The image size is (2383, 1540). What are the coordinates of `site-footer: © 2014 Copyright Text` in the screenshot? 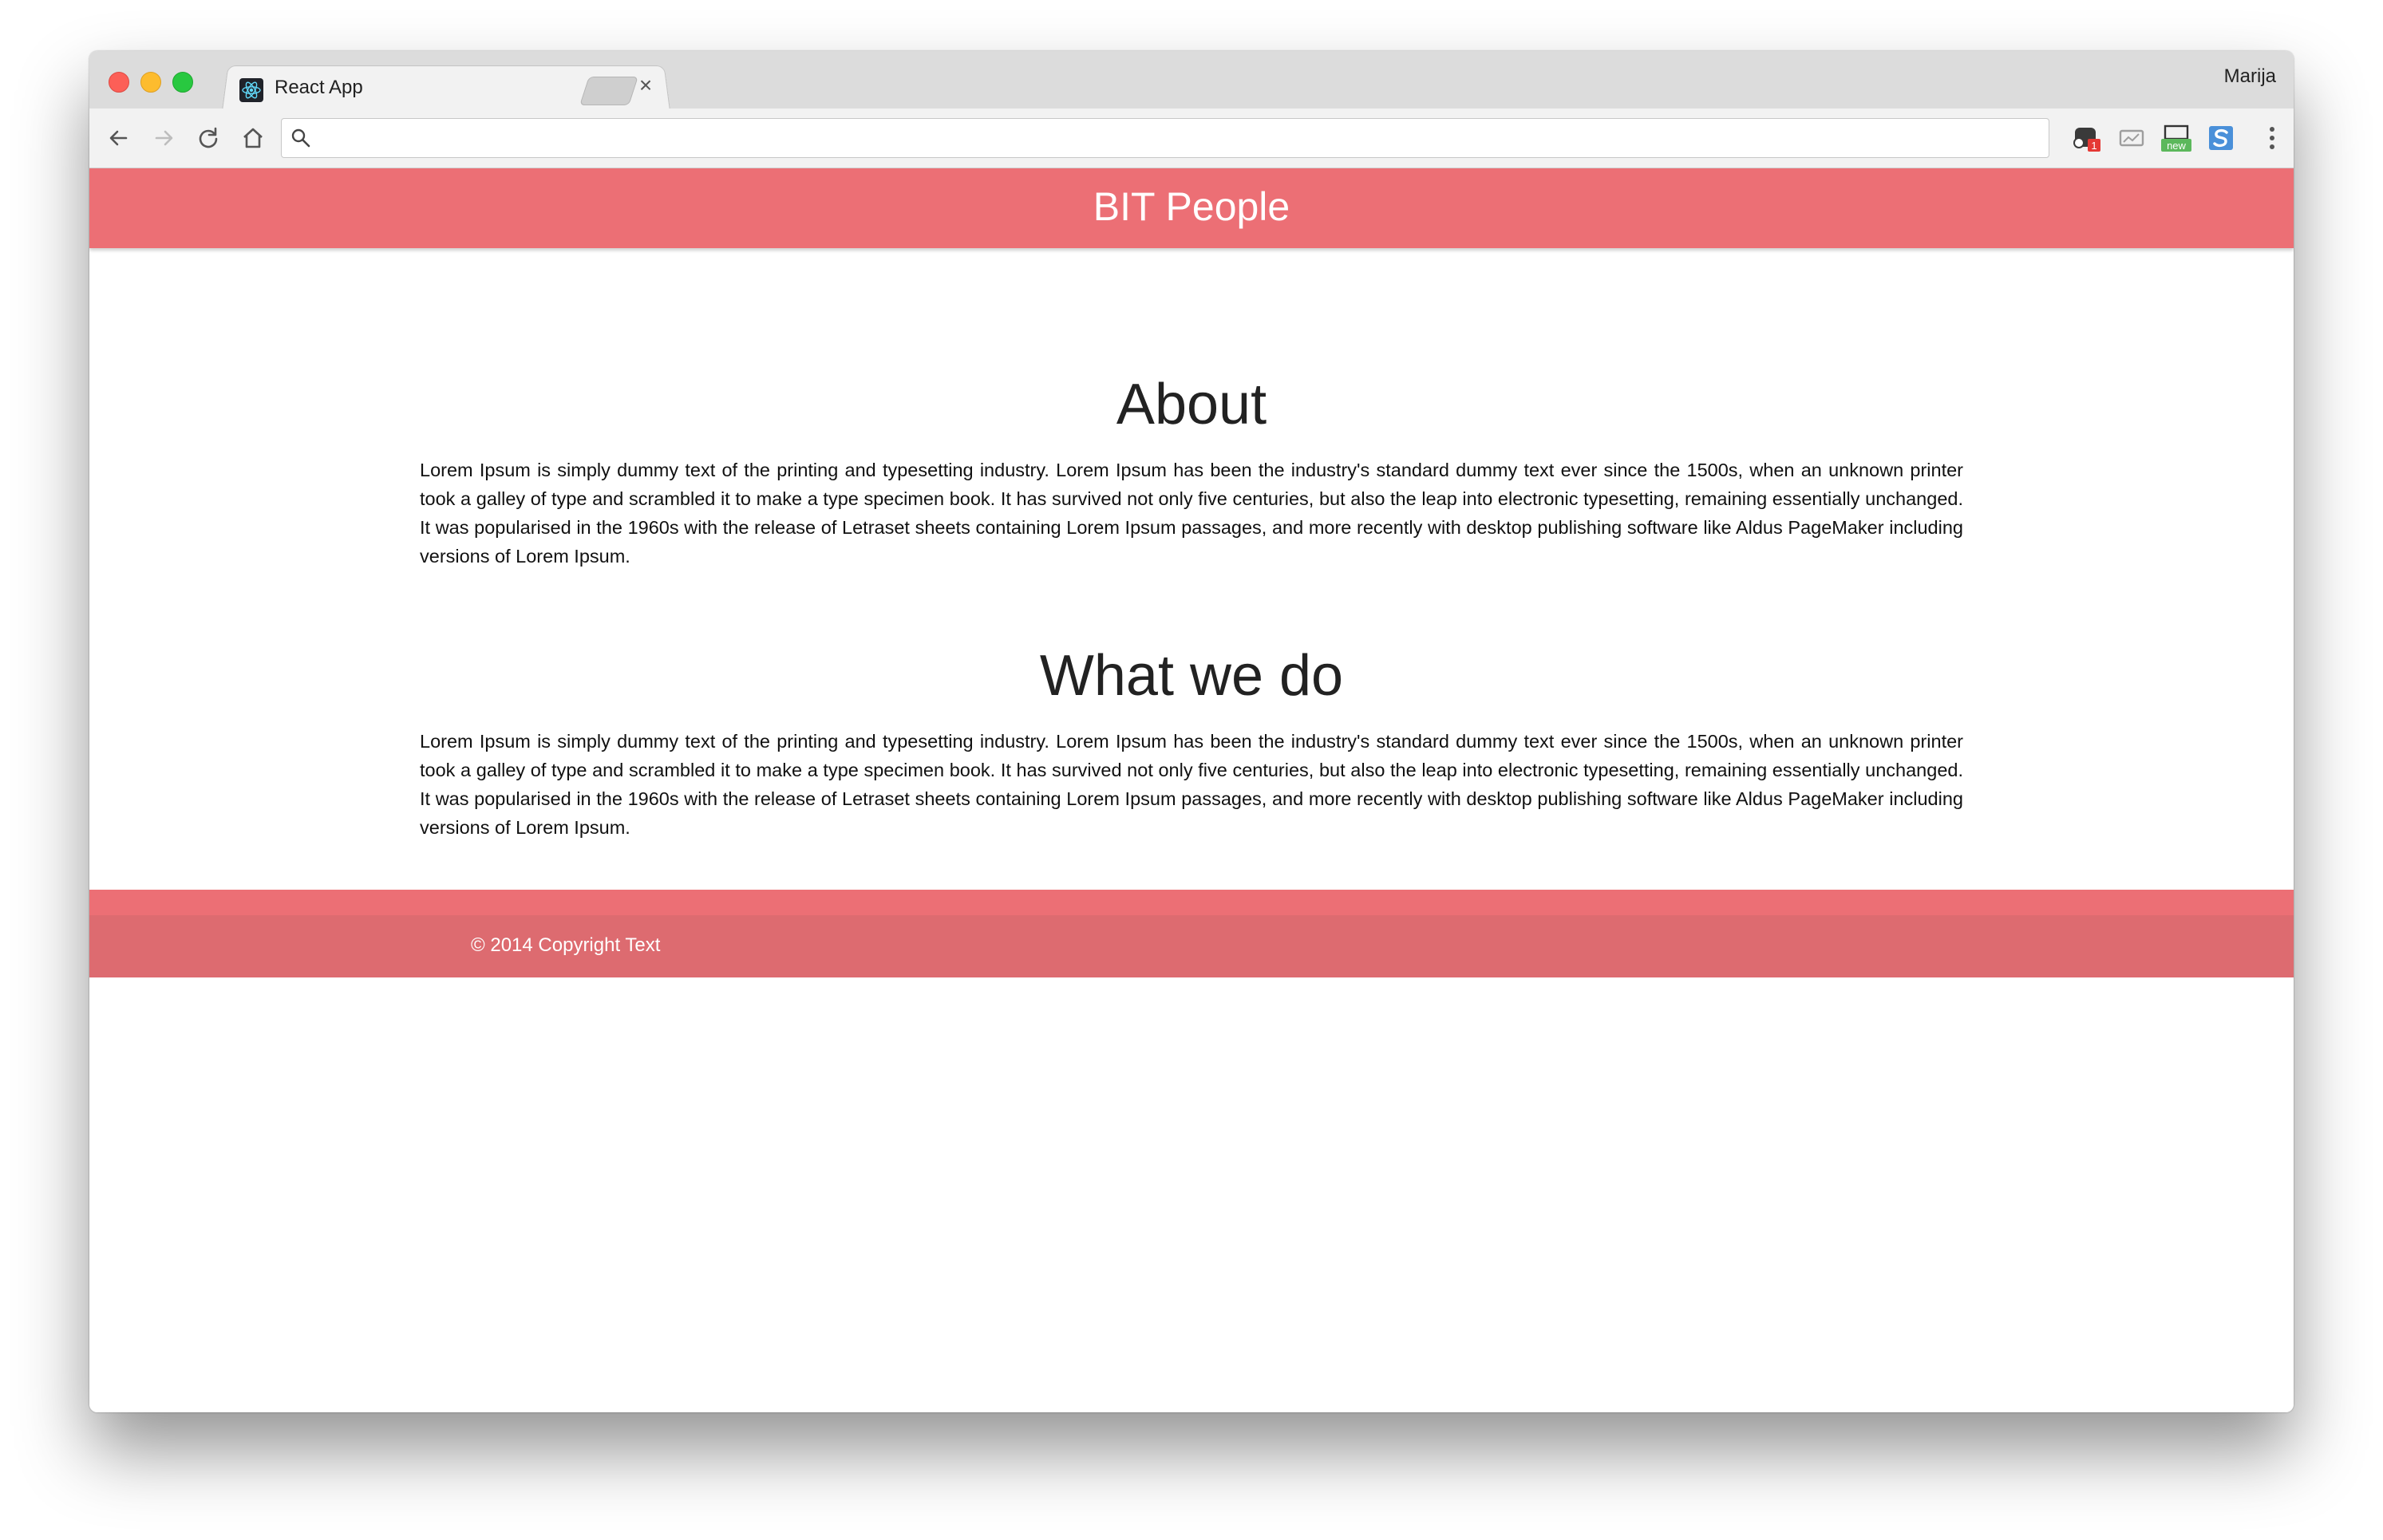 It's located at (1191, 946).